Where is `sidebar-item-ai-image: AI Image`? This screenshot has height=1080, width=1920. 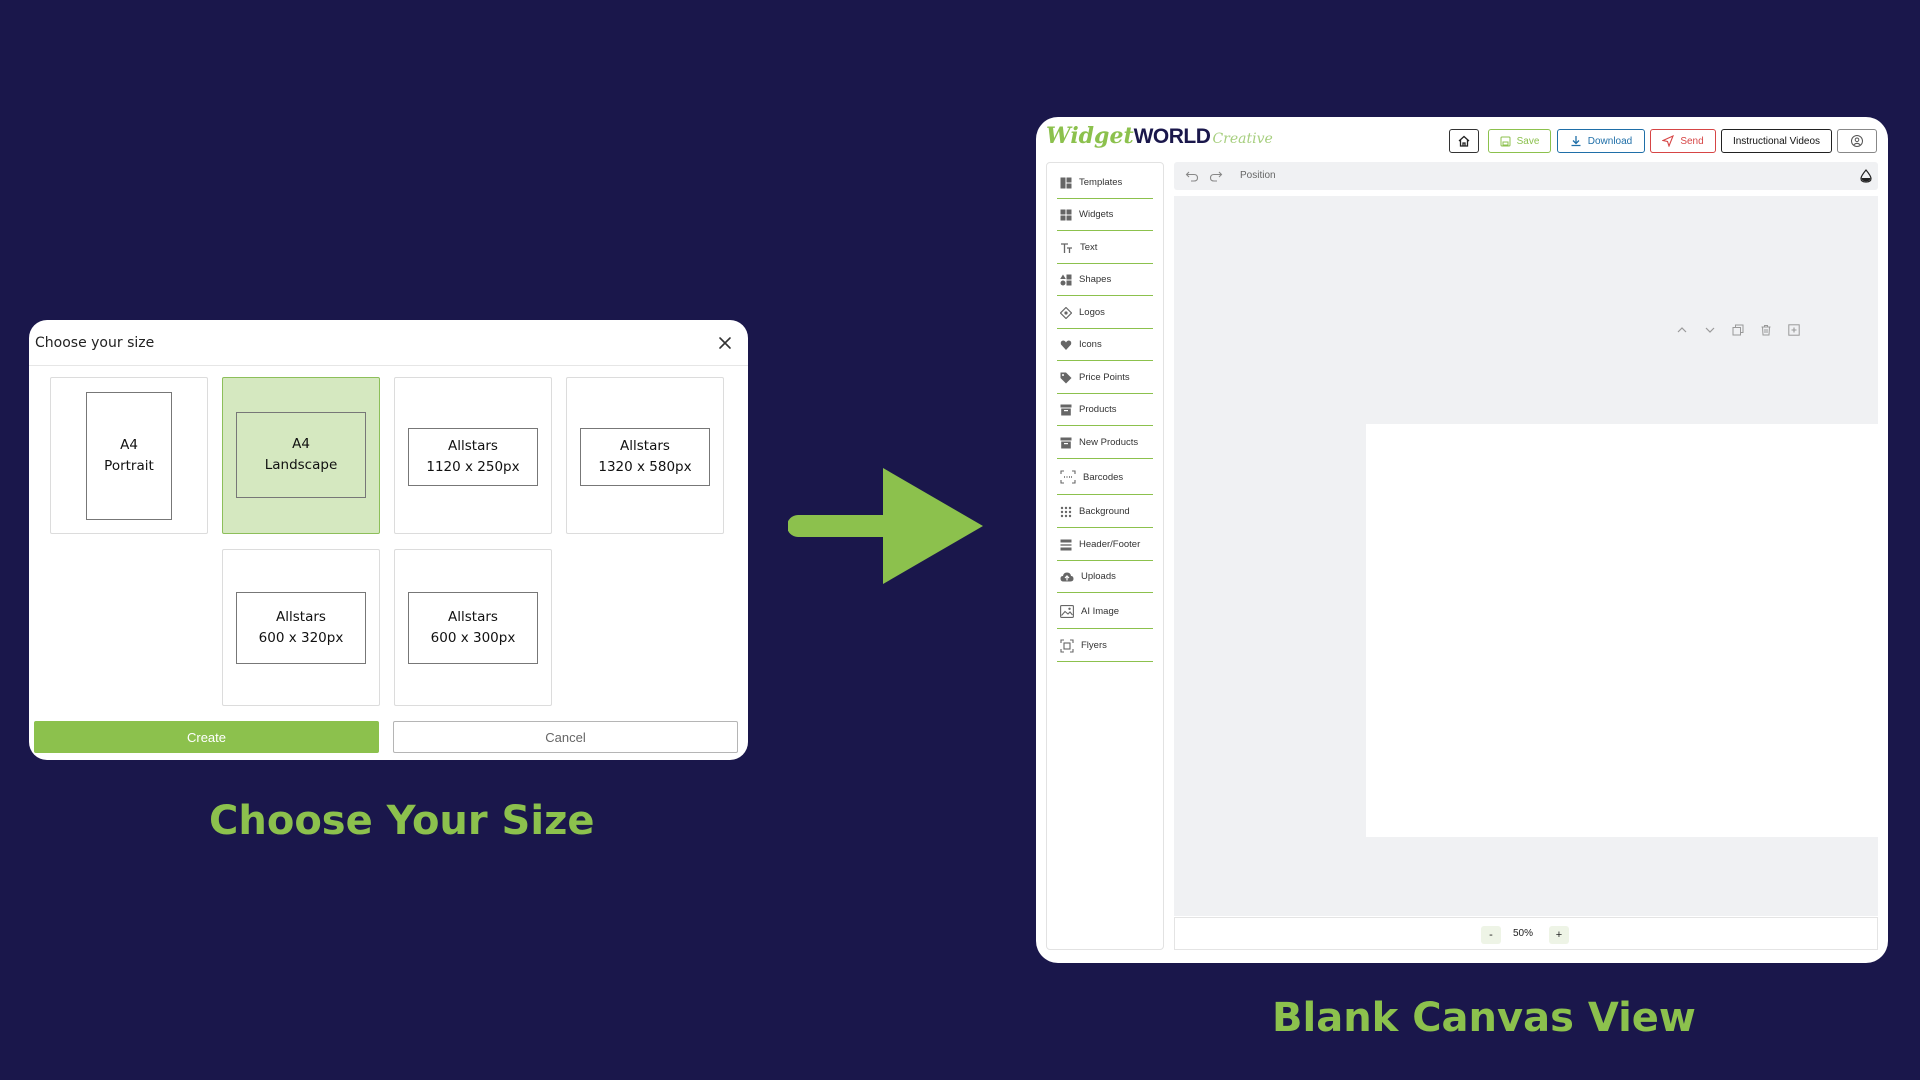 sidebar-item-ai-image: AI Image is located at coordinates (1105, 611).